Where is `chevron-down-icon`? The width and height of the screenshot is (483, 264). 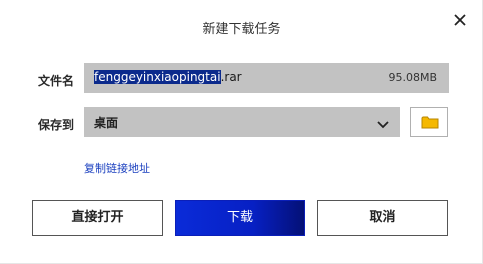
chevron-down-icon is located at coordinates (383, 125).